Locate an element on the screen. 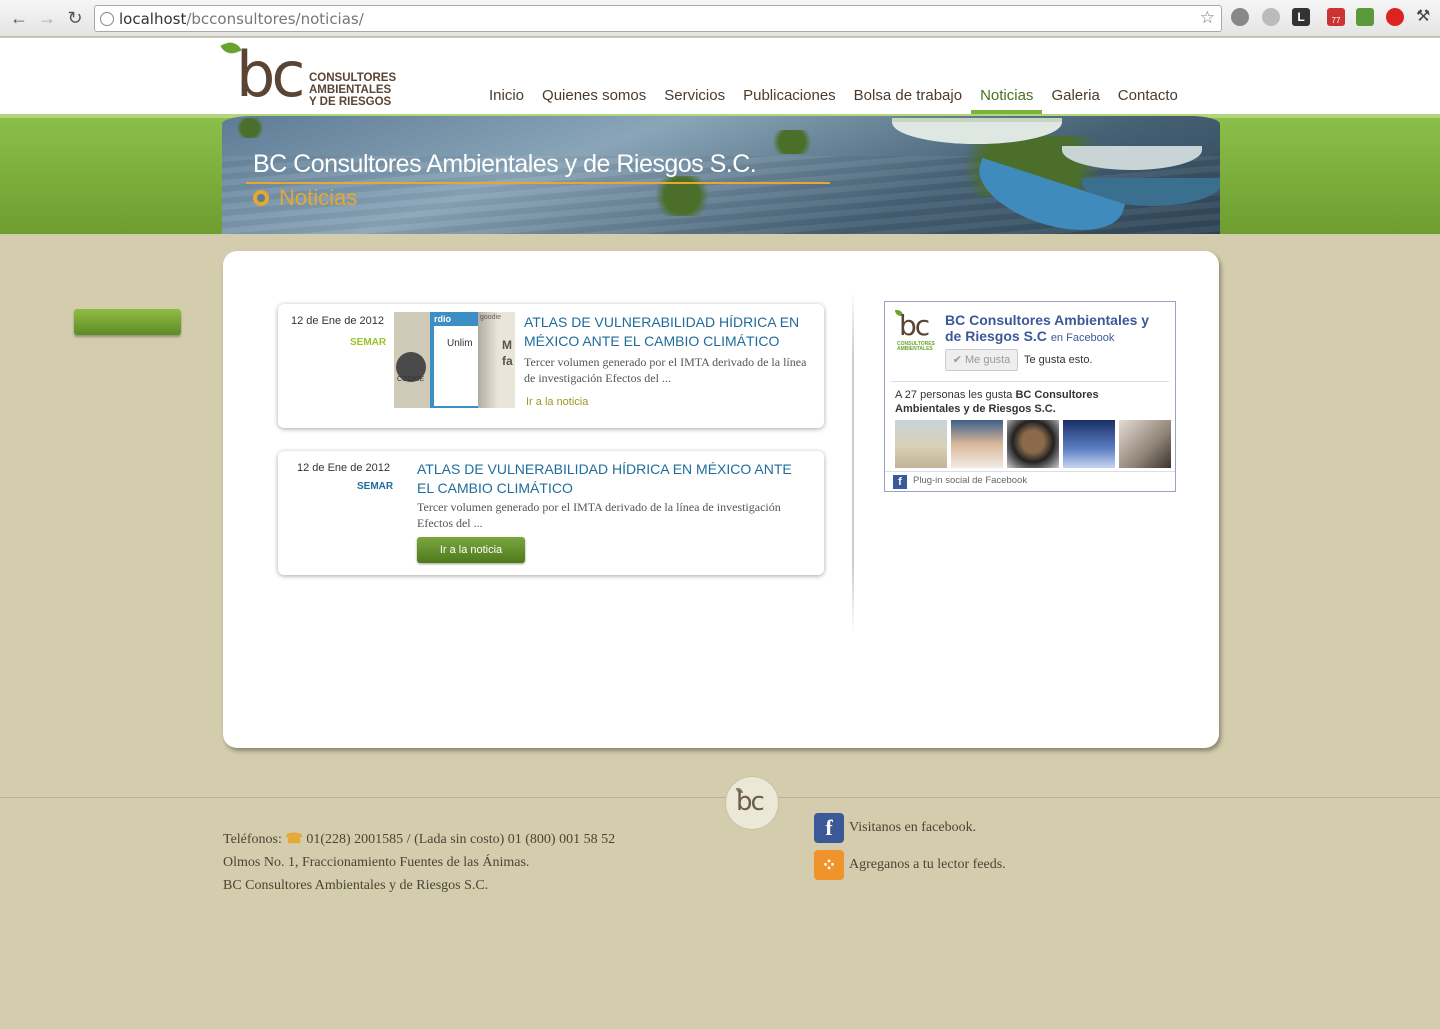  extension-l-icon: L is located at coordinates (1301, 17).